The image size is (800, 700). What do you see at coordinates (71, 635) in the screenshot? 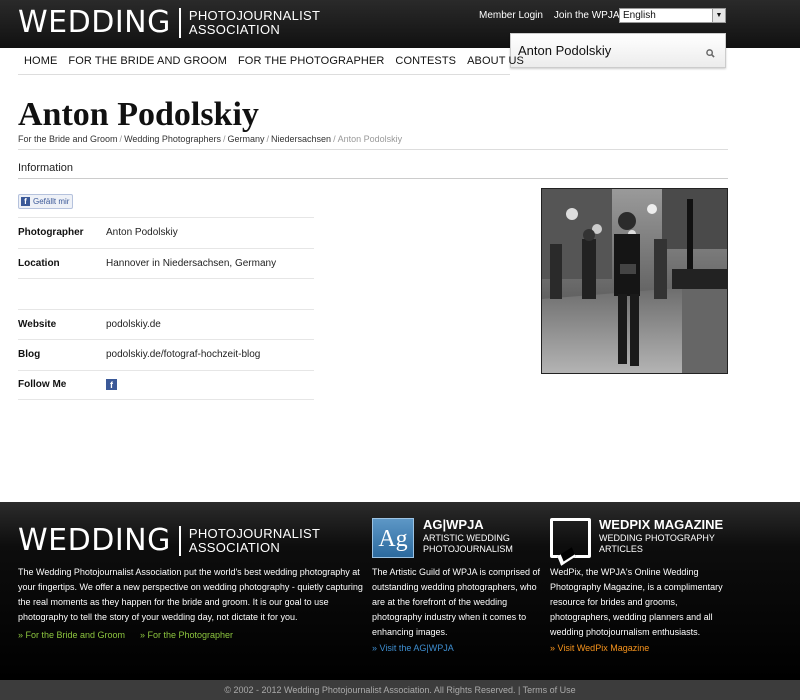
I see `footer-link-bride-groom: » For the Bride and Groom` at bounding box center [71, 635].